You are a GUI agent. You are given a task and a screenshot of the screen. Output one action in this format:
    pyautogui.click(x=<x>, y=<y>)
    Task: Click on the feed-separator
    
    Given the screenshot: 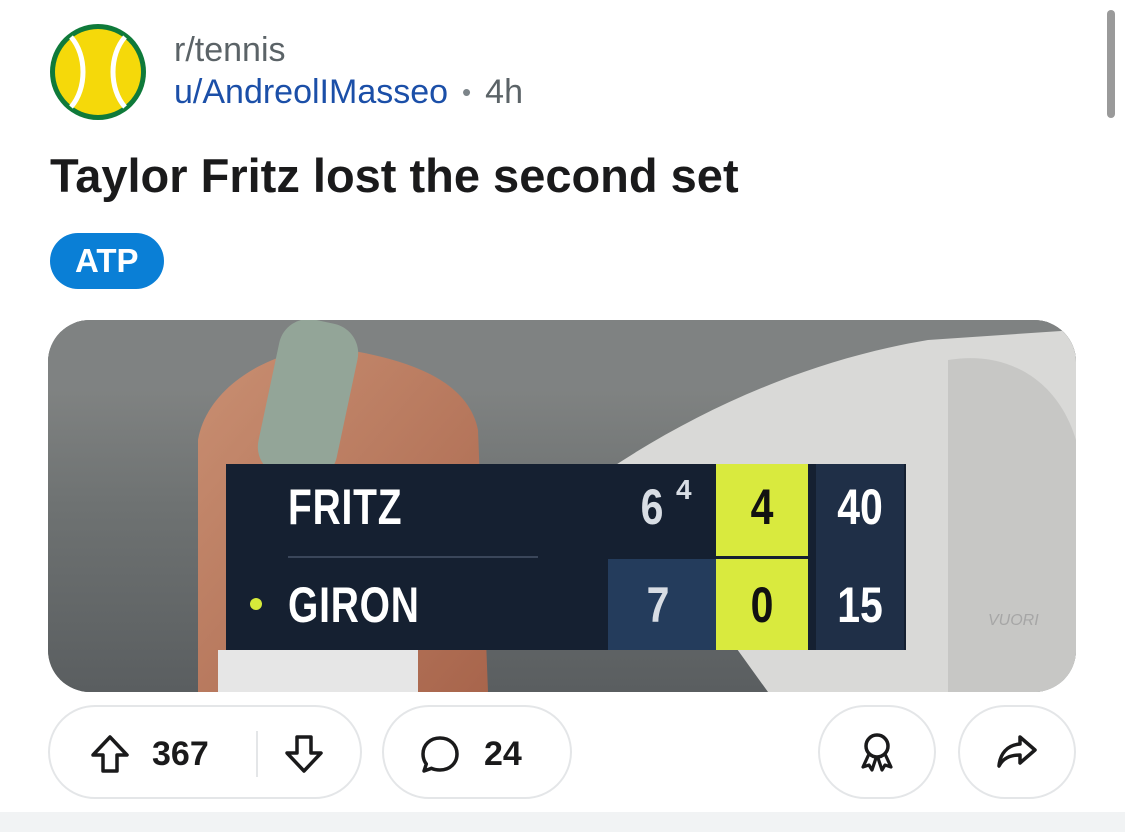 What is the action you would take?
    pyautogui.click(x=562, y=822)
    